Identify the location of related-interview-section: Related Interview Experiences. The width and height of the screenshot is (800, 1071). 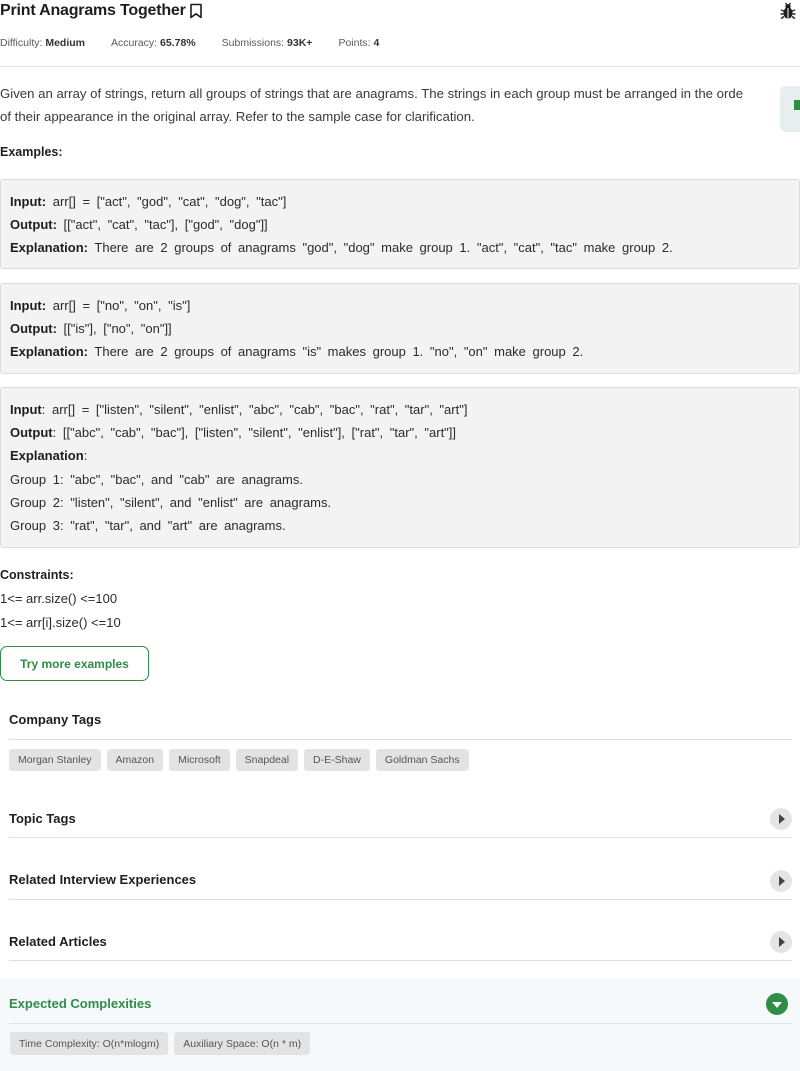
(400, 881).